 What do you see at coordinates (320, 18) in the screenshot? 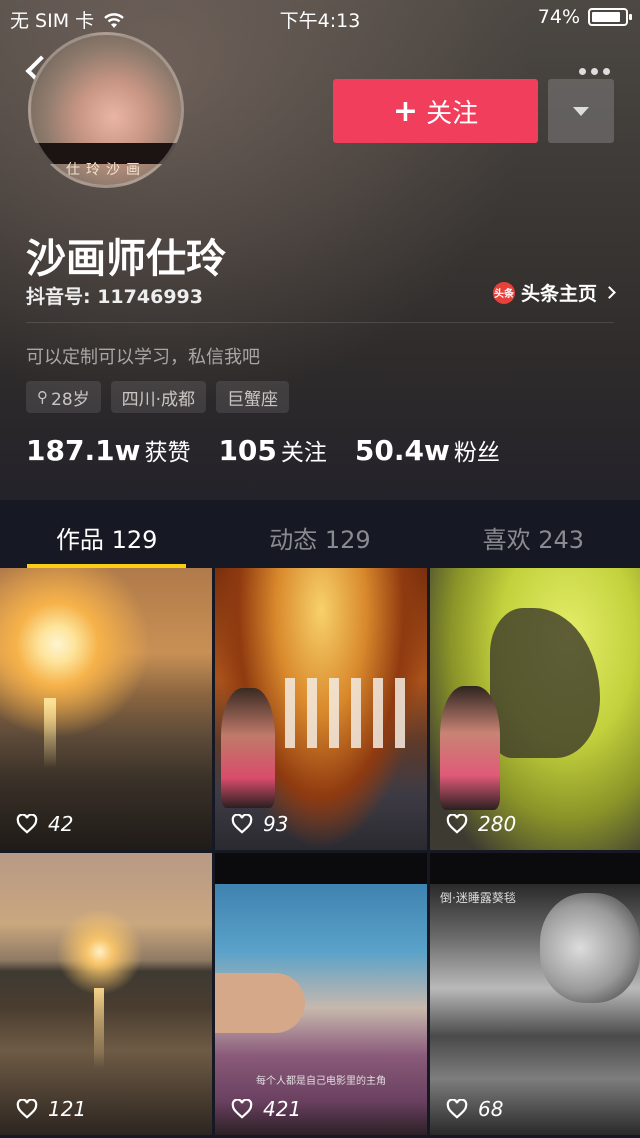
I see `status-bar: 无 SIM 卡 下午4:13 74%` at bounding box center [320, 18].